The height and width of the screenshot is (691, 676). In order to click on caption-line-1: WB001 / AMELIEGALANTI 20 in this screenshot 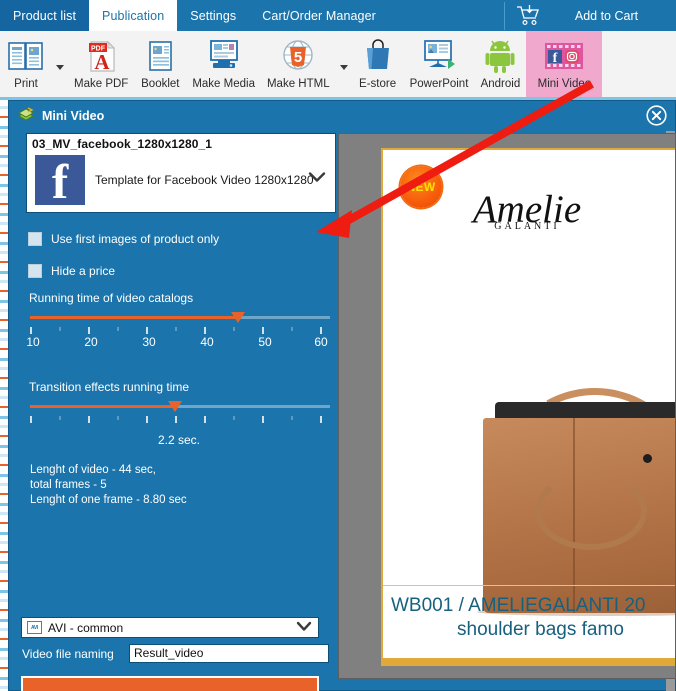, I will do `click(518, 605)`.